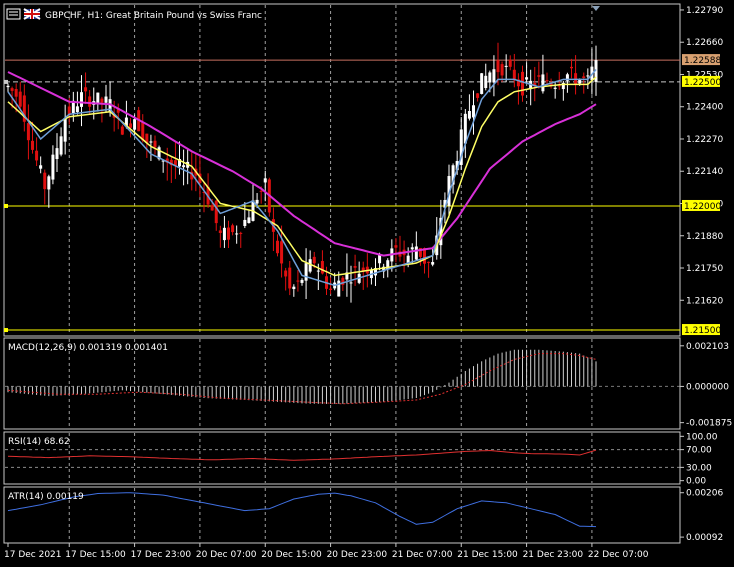  Describe the element at coordinates (702, 207) in the screenshot. I see `level-price-label: 1.22000` at that location.